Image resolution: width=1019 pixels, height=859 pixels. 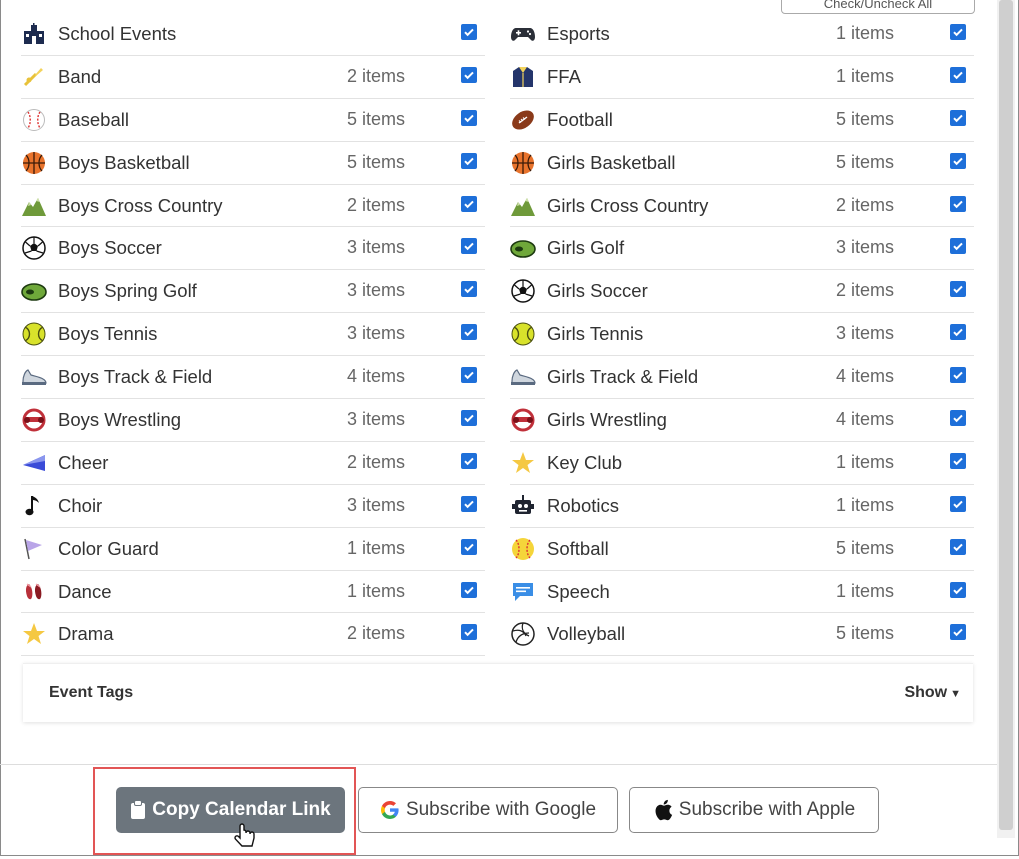 What do you see at coordinates (253, 206) in the screenshot?
I see `calendar-row-boys-cross-country: Boys Cross Country 2 items` at bounding box center [253, 206].